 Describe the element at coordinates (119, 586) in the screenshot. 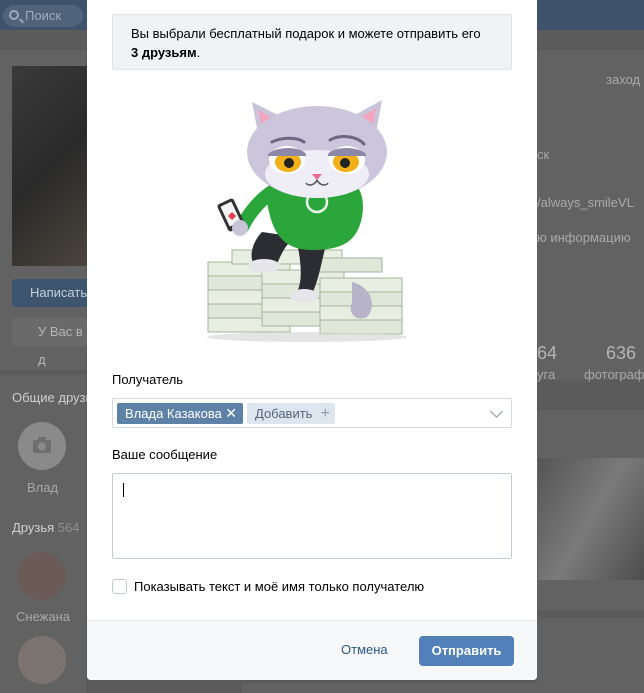

I see `privacy-checkbox` at that location.